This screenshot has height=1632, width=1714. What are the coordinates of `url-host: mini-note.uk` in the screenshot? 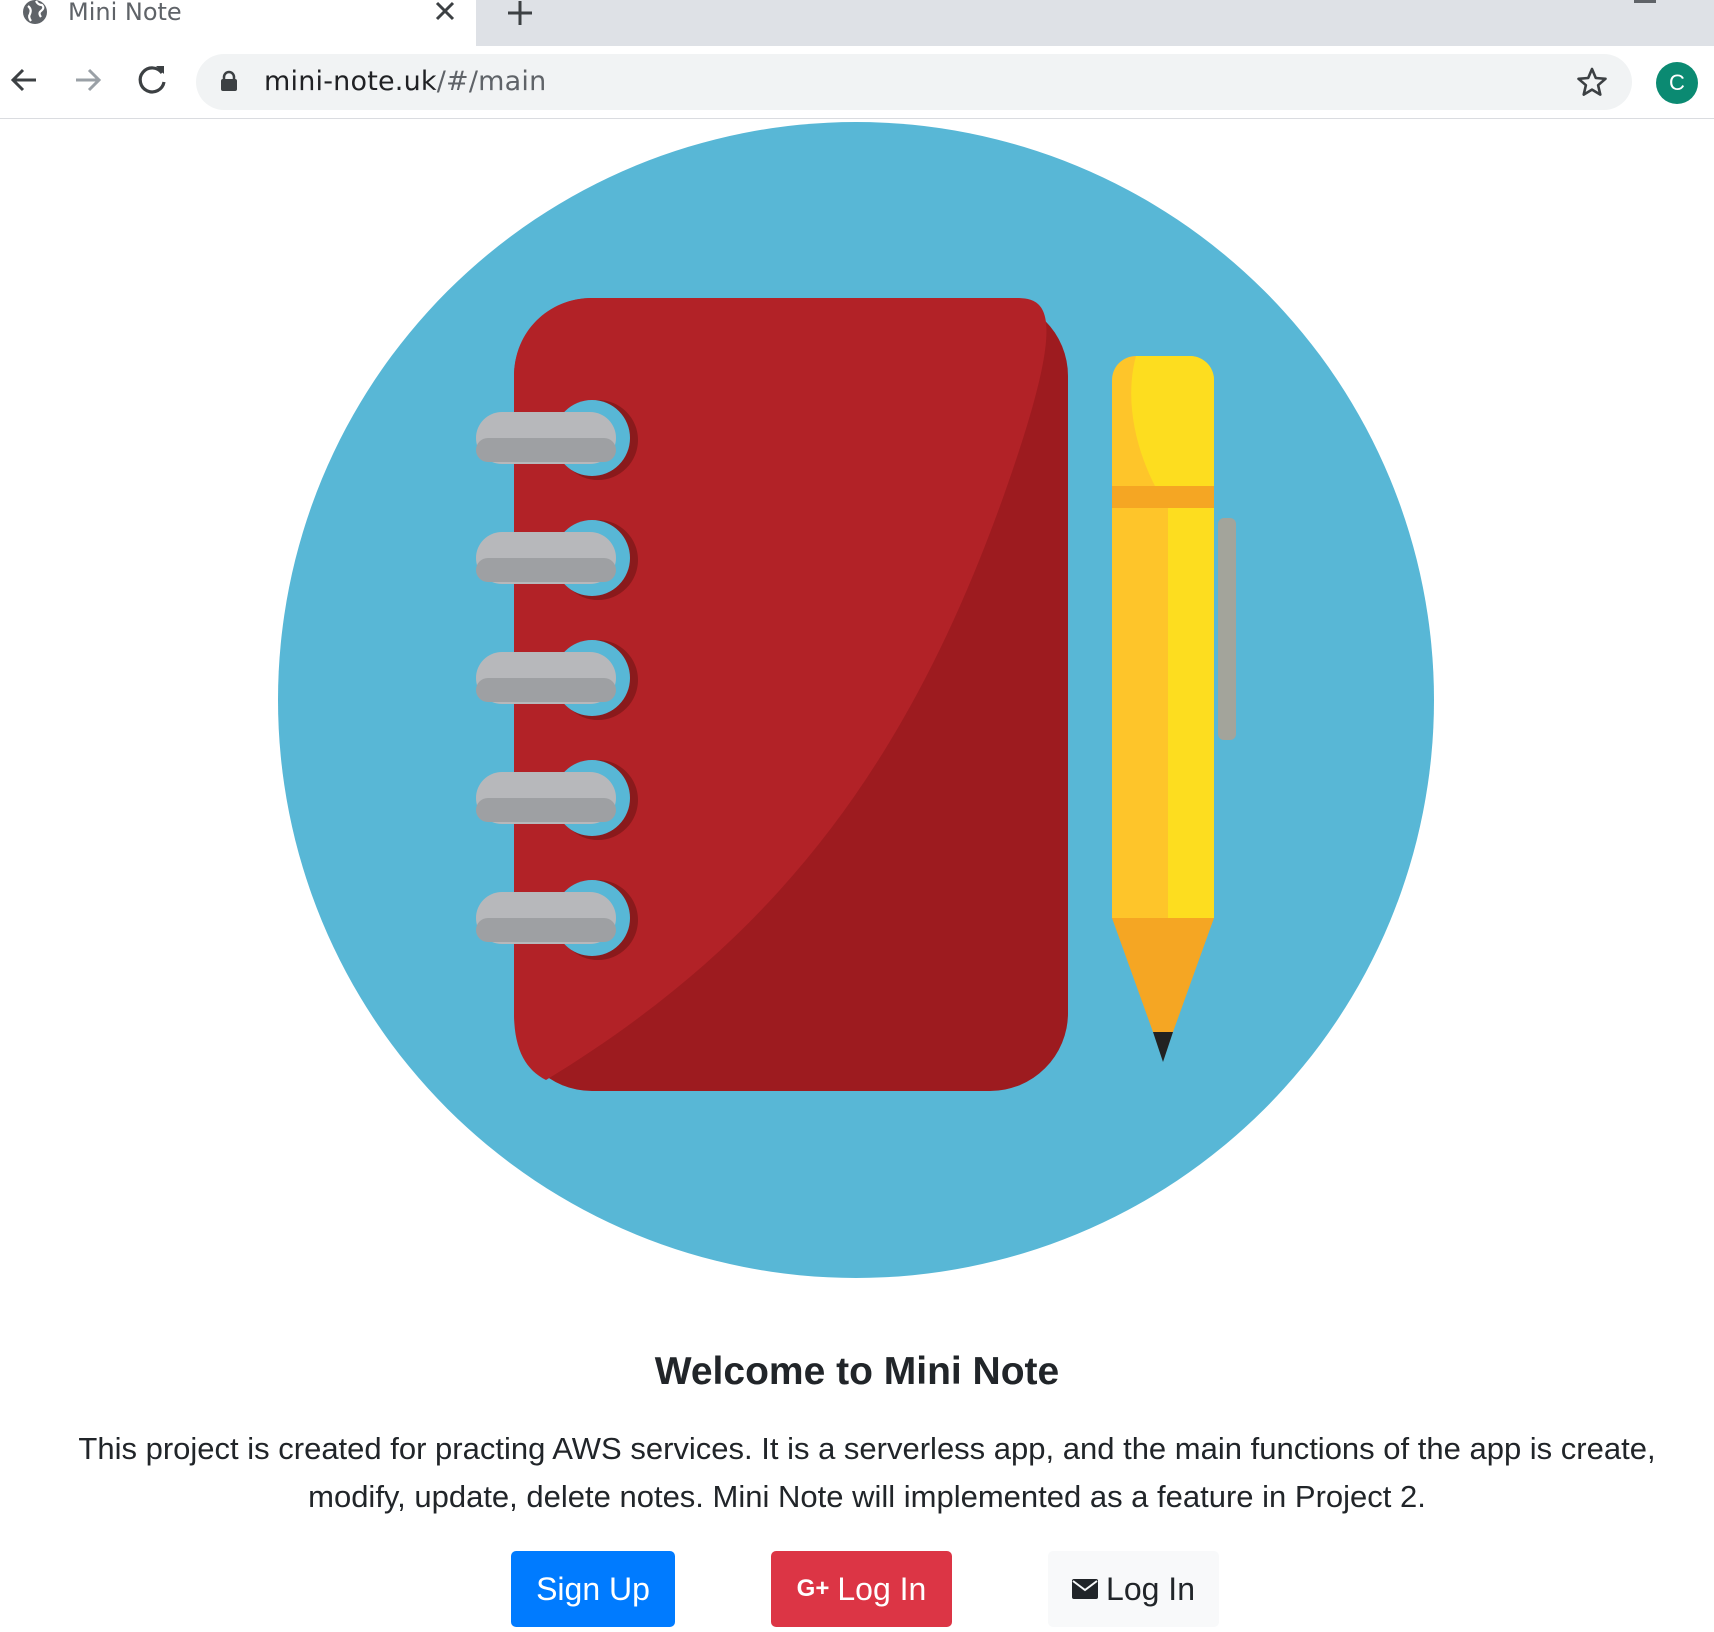 It's located at (350, 81).